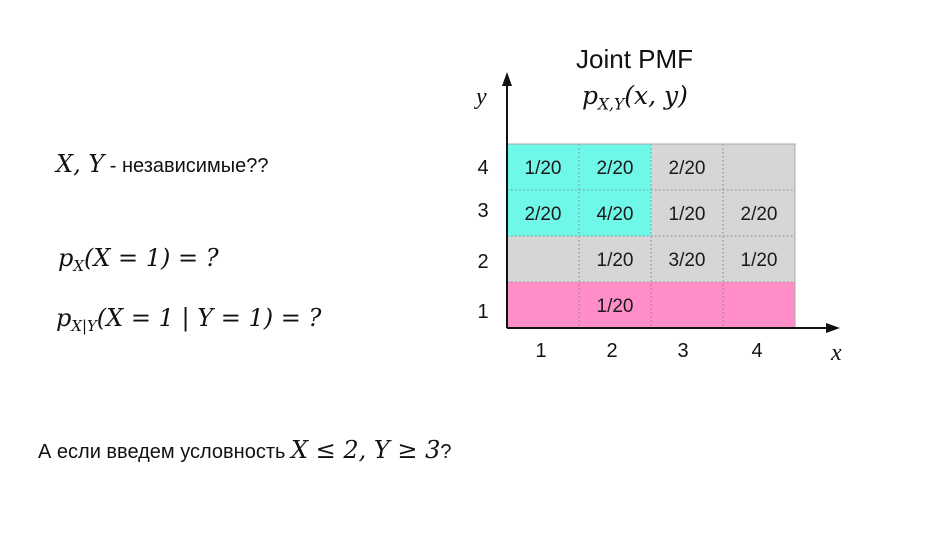 This screenshot has height=542, width=939. Describe the element at coordinates (682, 351) in the screenshot. I see `x-tick-3: 3` at that location.